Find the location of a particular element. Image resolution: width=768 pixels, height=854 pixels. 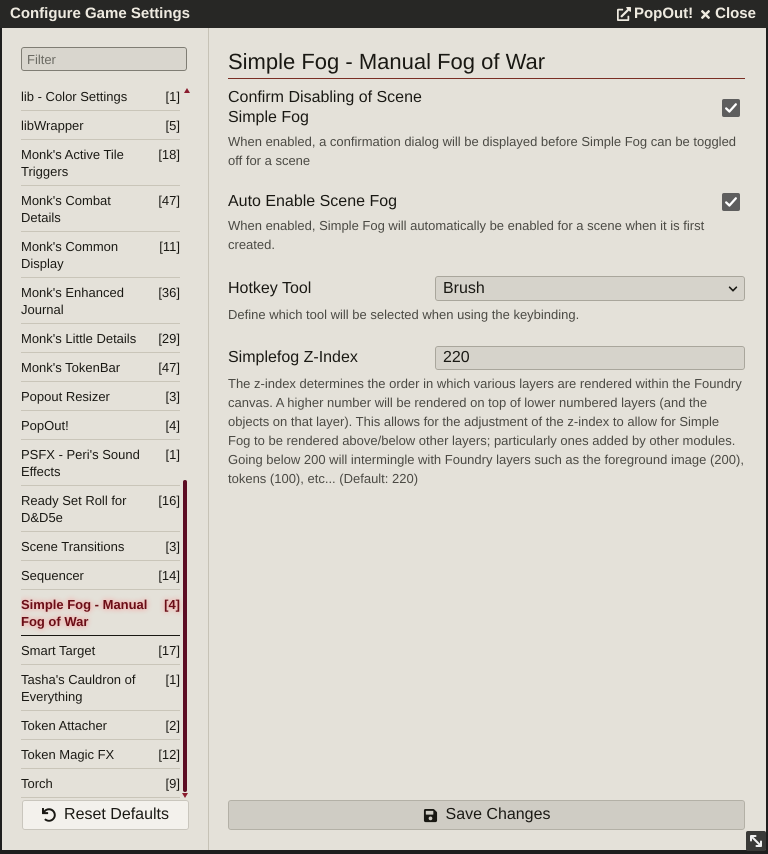

popout-link: PopOut! is located at coordinates (655, 14).